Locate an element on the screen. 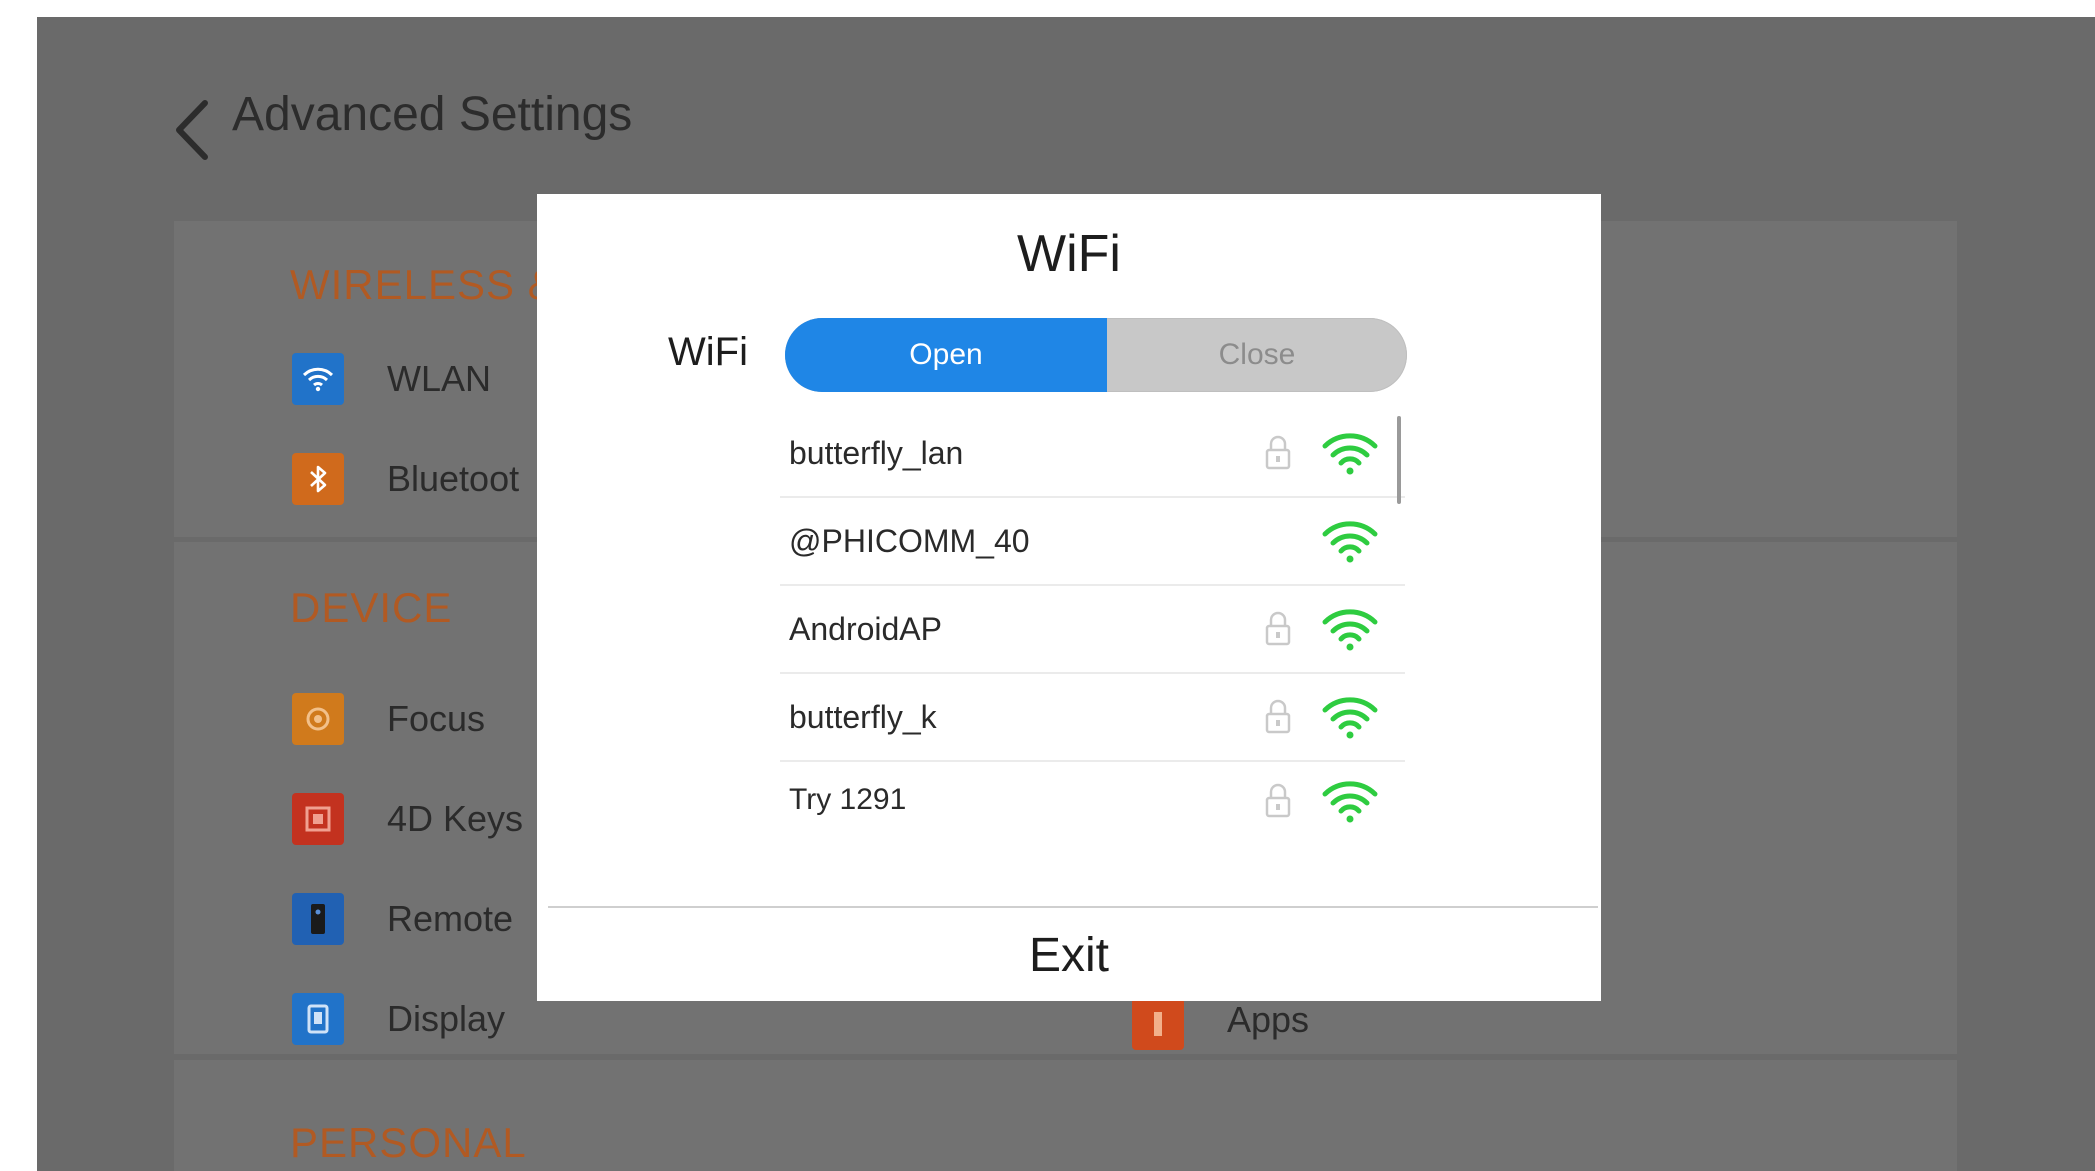  wifi-toggle: Open Close is located at coordinates (1096, 355).